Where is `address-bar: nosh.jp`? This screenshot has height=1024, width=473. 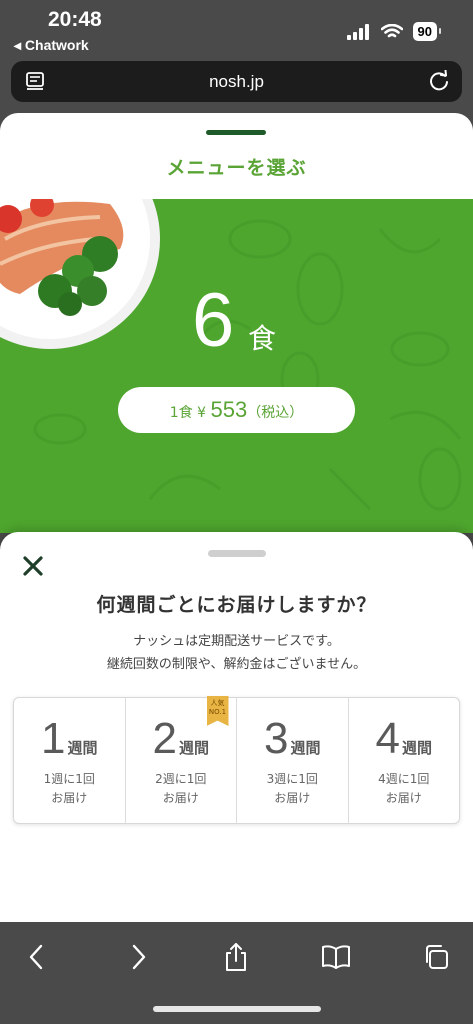
address-bar: nosh.jp is located at coordinates (236, 81).